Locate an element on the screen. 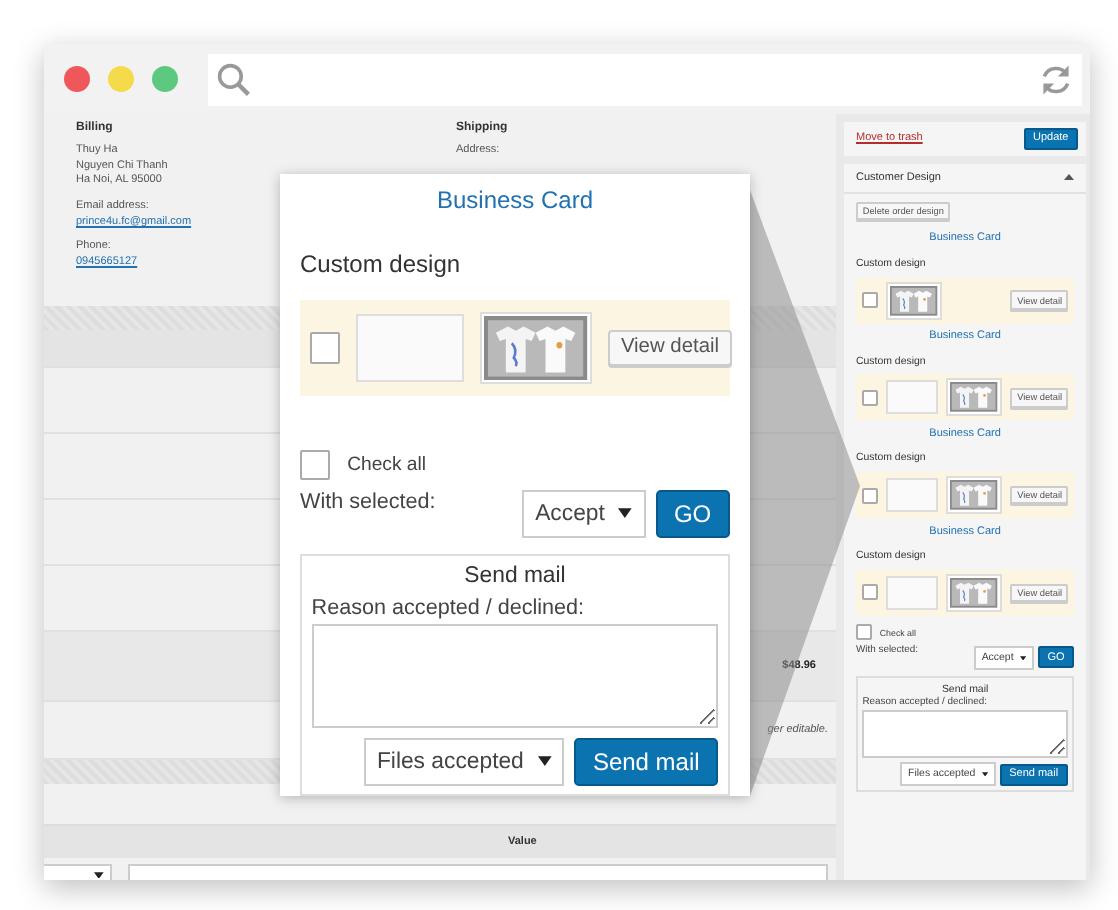 This screenshot has width=1118, height=910. checkbox-label: Check all is located at coordinates (387, 464).